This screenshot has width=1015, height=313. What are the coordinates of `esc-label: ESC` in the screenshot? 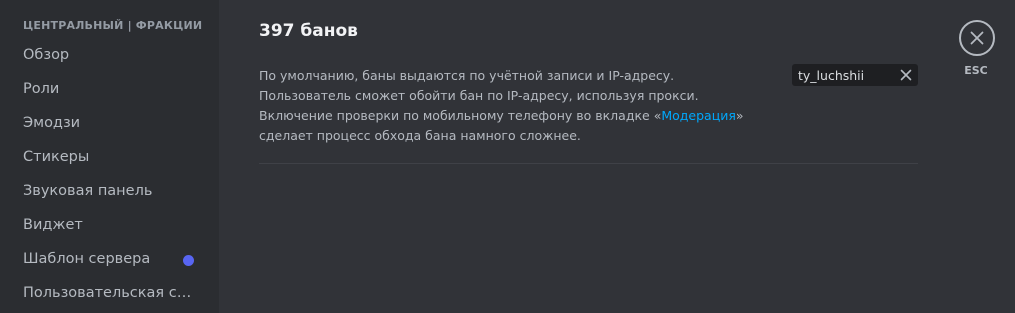 It's located at (976, 70).